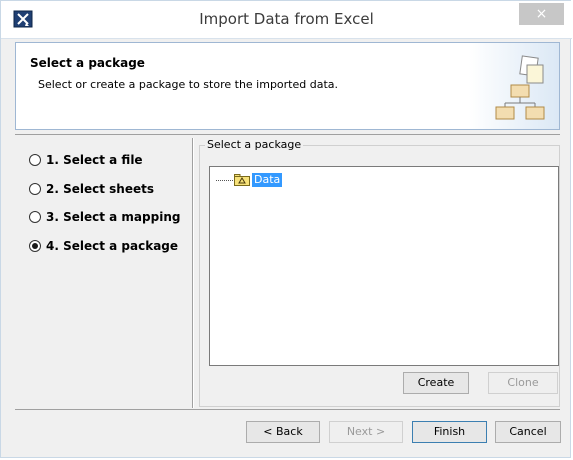 The image size is (573, 460). Describe the element at coordinates (283, 432) in the screenshot. I see `back-button: < Back` at that location.